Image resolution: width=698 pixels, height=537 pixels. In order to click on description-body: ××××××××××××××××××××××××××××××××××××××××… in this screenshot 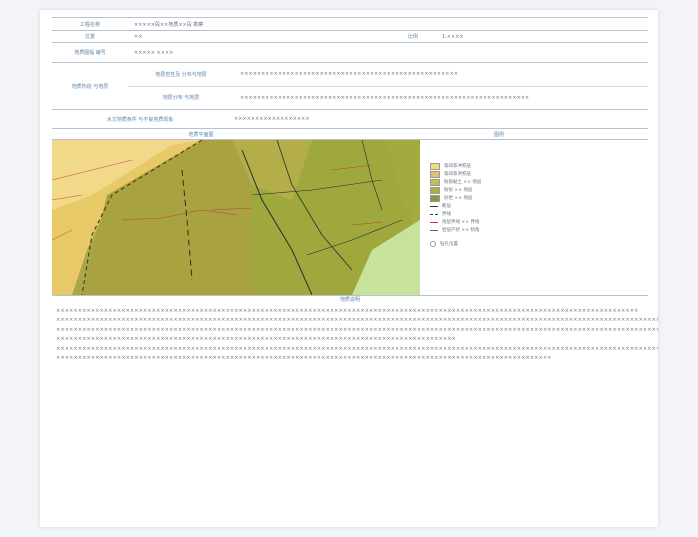, I will do `click(355, 335)`.